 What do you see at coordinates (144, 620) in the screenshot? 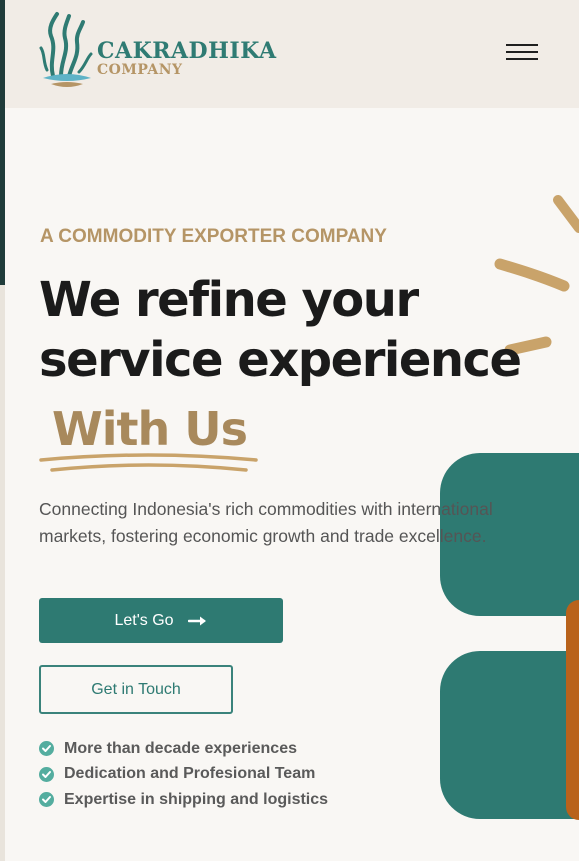
I see `lets-go-label: Let's Go` at bounding box center [144, 620].